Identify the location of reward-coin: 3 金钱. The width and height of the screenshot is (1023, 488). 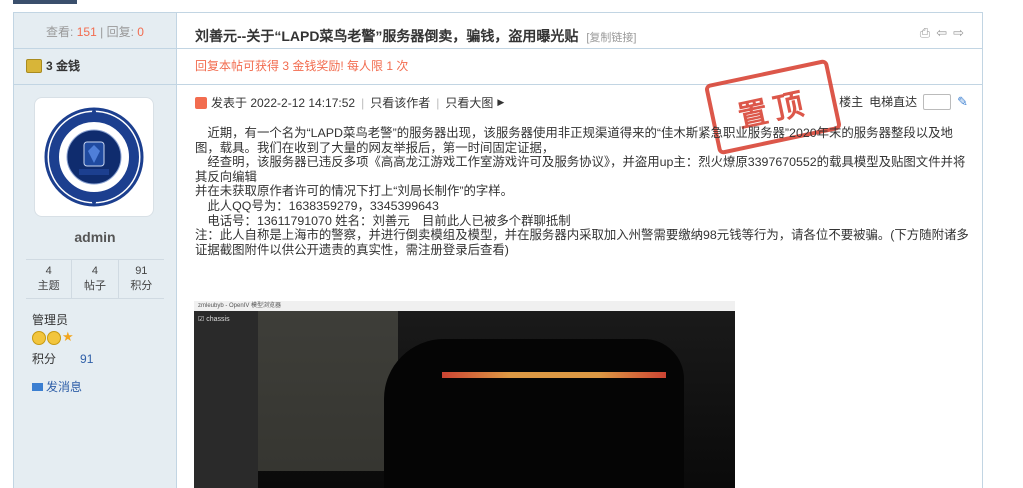
(53, 65).